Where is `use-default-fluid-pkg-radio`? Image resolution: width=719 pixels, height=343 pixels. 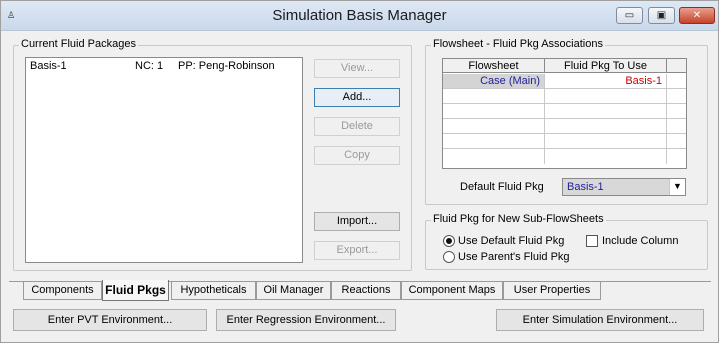 use-default-fluid-pkg-radio is located at coordinates (449, 241).